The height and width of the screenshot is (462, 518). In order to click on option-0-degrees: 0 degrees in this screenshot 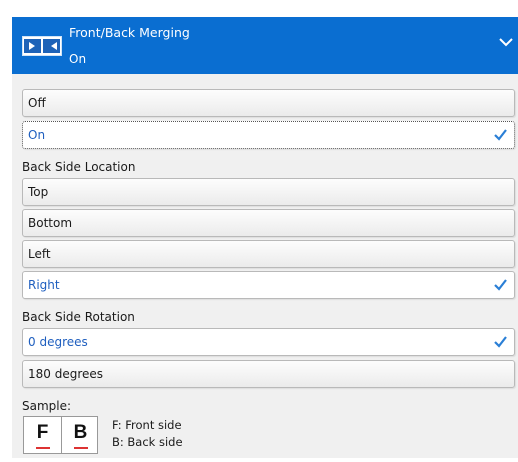, I will do `click(268, 342)`.